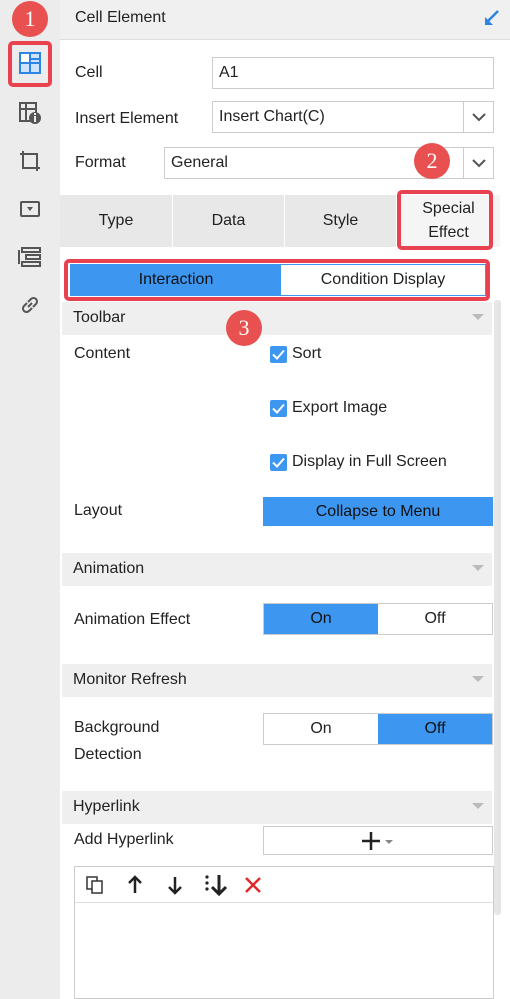  What do you see at coordinates (277, 680) in the screenshot?
I see `monitor-refresh-section-header: Monitor Refresh` at bounding box center [277, 680].